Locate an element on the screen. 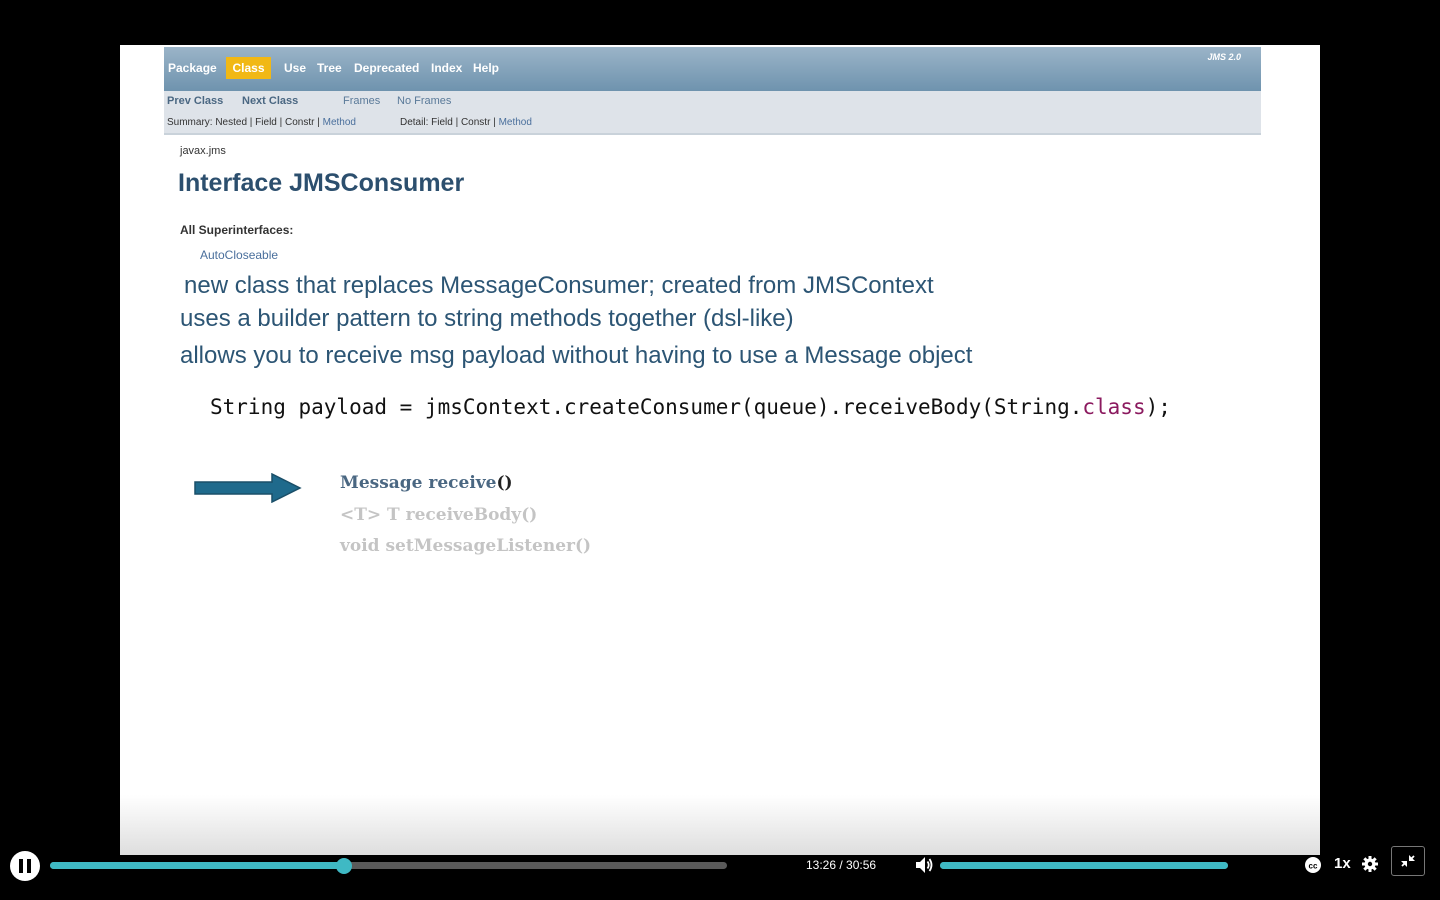  superinterfaces-label: All Superinterfaces: is located at coordinates (237, 230).